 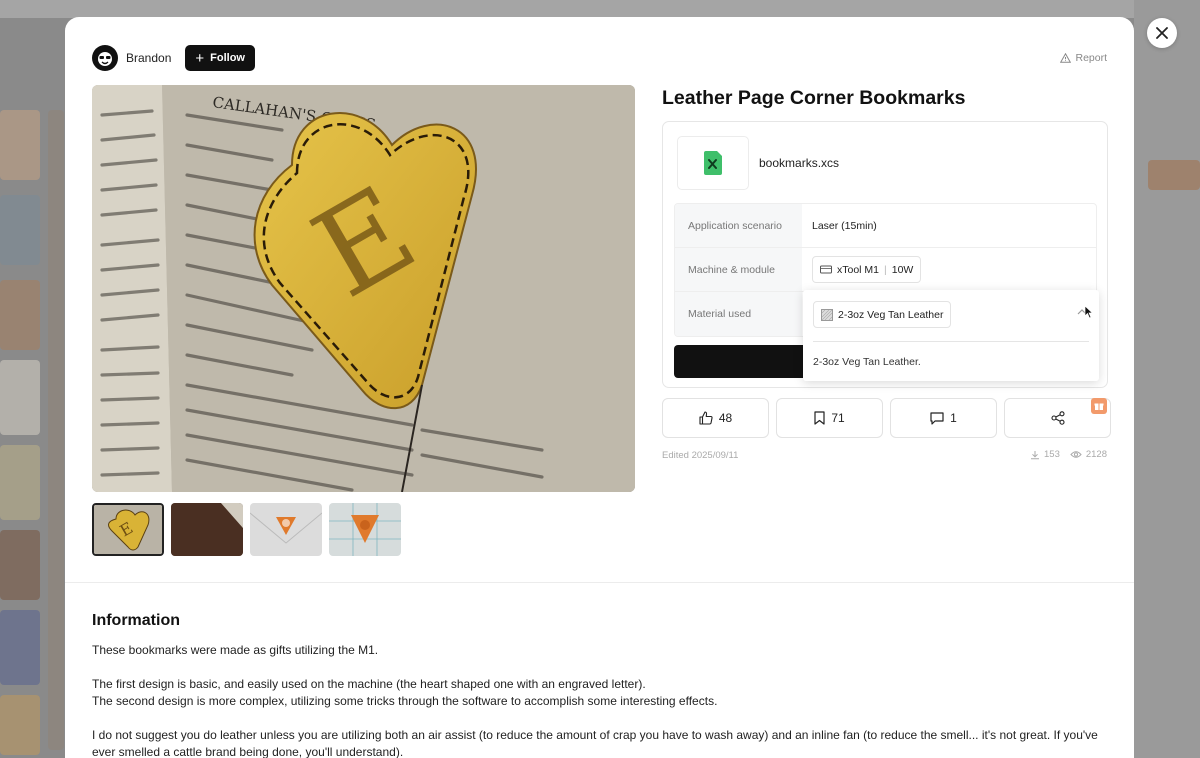 I want to click on follow-button: + Follow, so click(x=220, y=58).